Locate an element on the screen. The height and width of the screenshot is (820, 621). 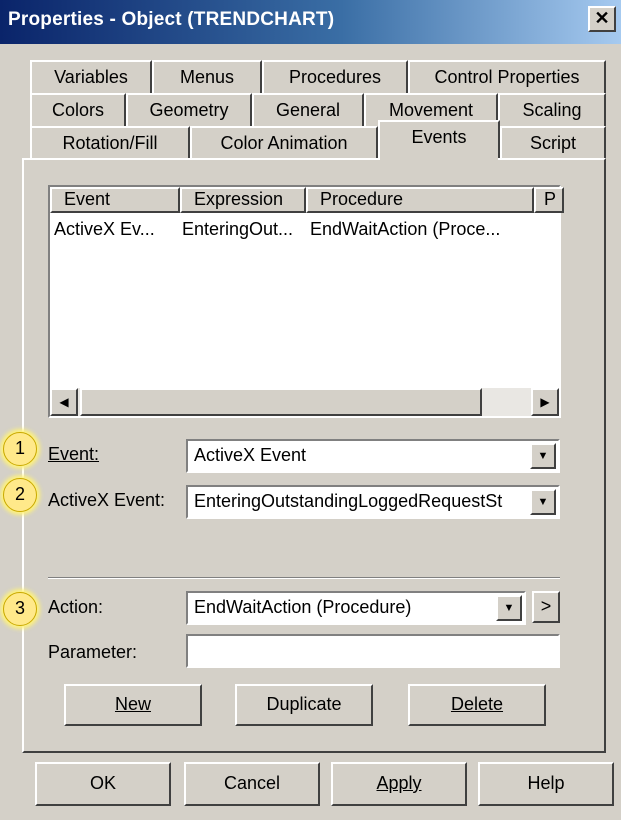
duplicate-button: Duplicate is located at coordinates (304, 705).